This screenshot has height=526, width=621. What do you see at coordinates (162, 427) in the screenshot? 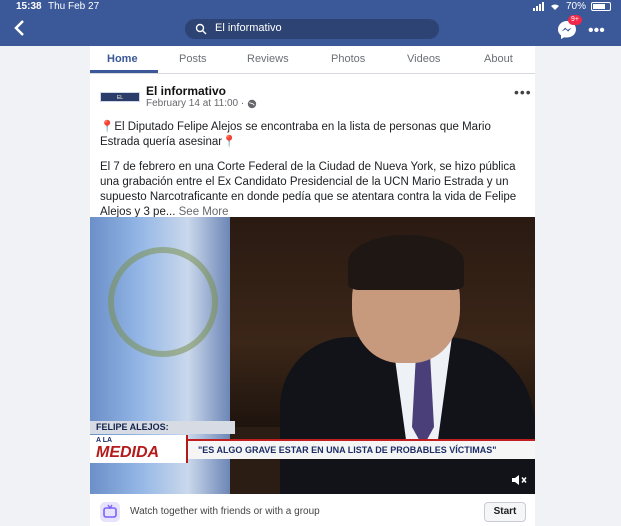
I see `lower-third-name: FELIPE ALEJOS:` at bounding box center [162, 427].